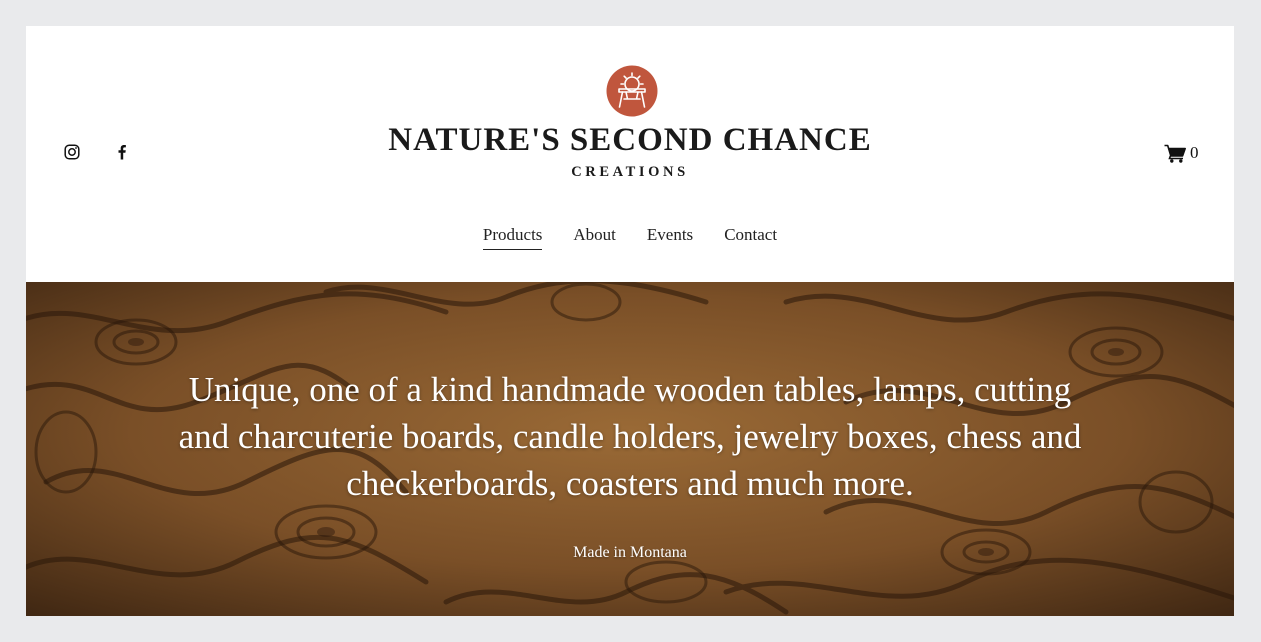 The image size is (1261, 642). I want to click on main-nav: Products About Events Contact, so click(630, 237).